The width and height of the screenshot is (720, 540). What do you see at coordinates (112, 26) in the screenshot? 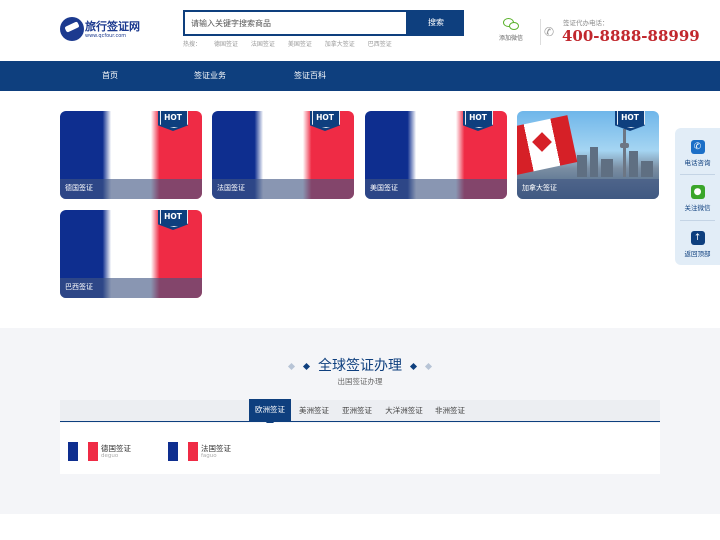
I see `logo-name: 旅行签证网` at bounding box center [112, 26].